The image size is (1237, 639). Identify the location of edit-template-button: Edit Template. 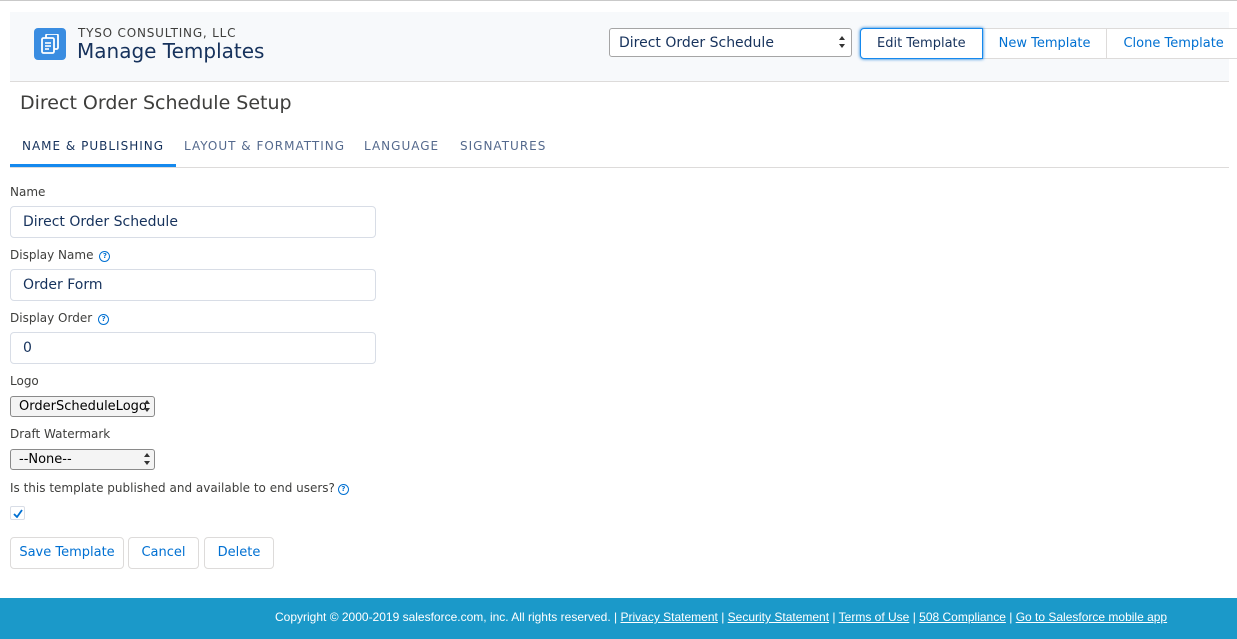
(921, 43).